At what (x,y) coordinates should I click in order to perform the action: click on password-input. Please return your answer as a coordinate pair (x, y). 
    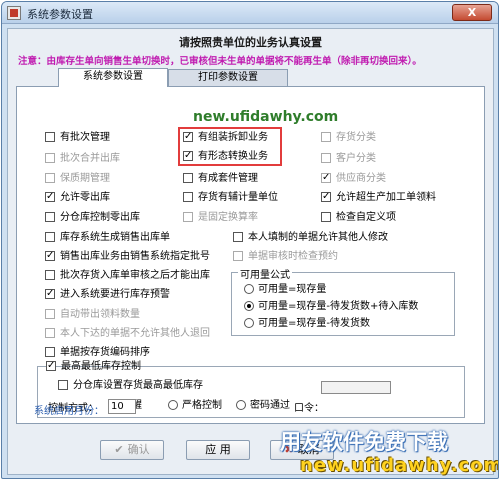
    Looking at the image, I should click on (356, 387).